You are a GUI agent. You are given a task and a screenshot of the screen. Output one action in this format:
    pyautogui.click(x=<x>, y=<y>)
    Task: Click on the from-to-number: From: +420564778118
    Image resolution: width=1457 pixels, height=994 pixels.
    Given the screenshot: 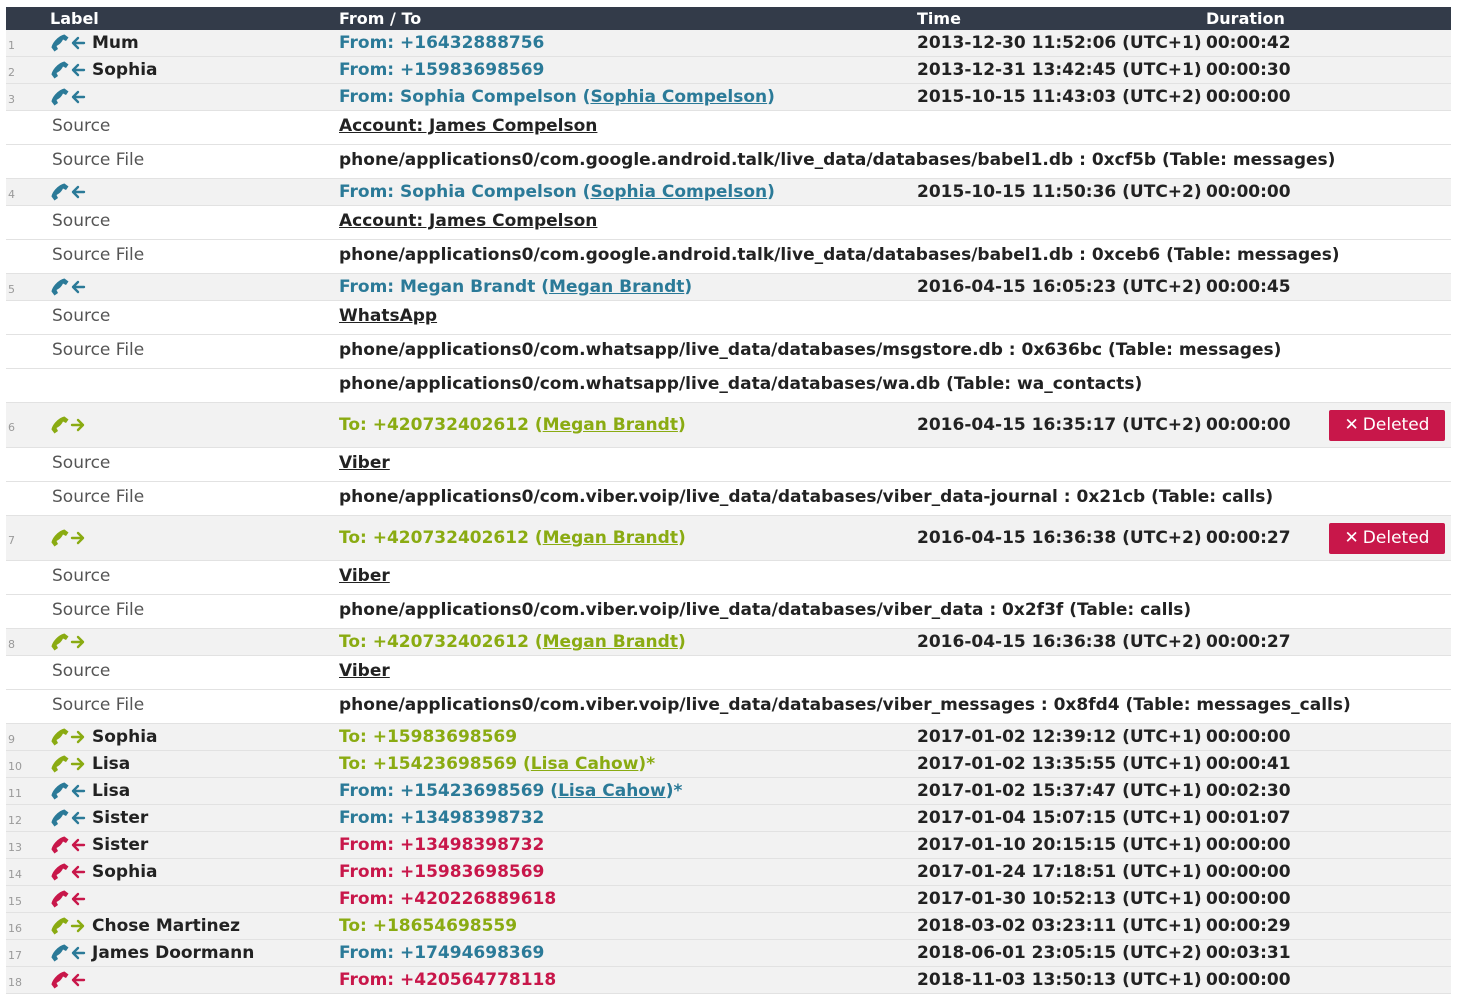 What is the action you would take?
    pyautogui.click(x=448, y=980)
    